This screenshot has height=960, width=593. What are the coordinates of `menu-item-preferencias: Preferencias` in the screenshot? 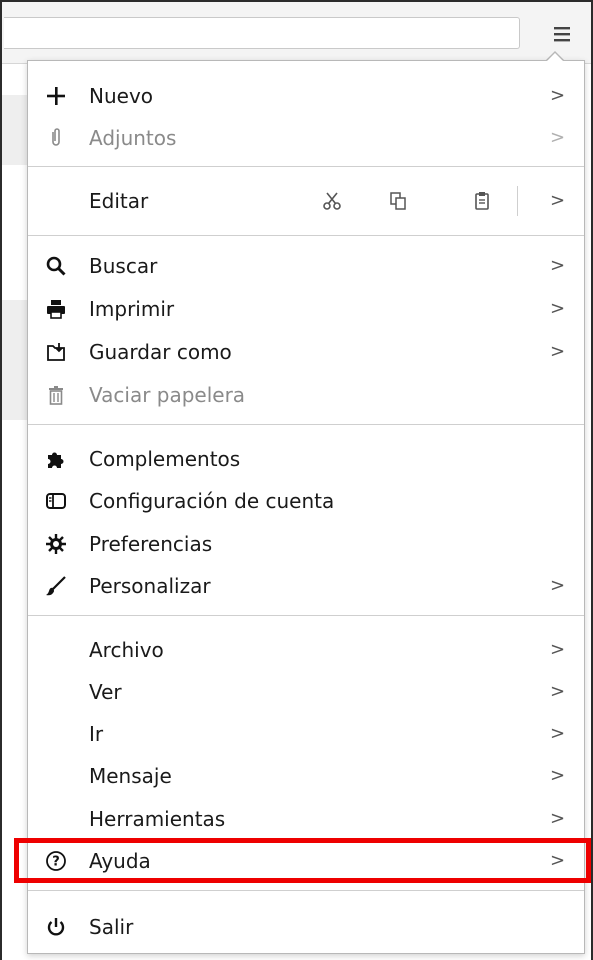 It's located at (306, 544).